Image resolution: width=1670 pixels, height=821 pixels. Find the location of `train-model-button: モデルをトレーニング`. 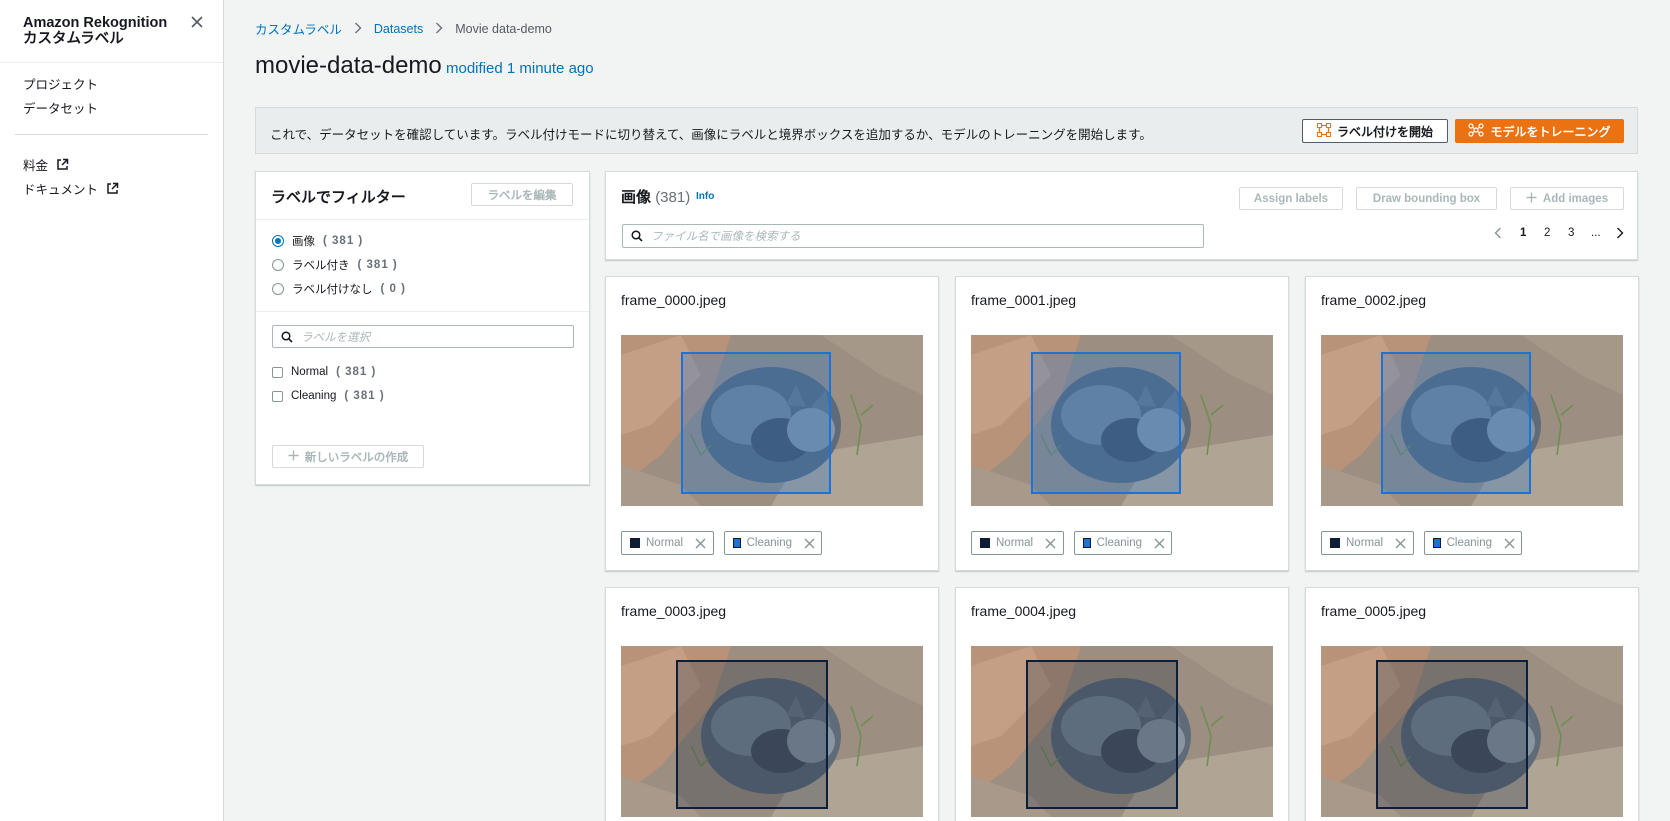

train-model-button: モデルをトレーニング is located at coordinates (1539, 131).